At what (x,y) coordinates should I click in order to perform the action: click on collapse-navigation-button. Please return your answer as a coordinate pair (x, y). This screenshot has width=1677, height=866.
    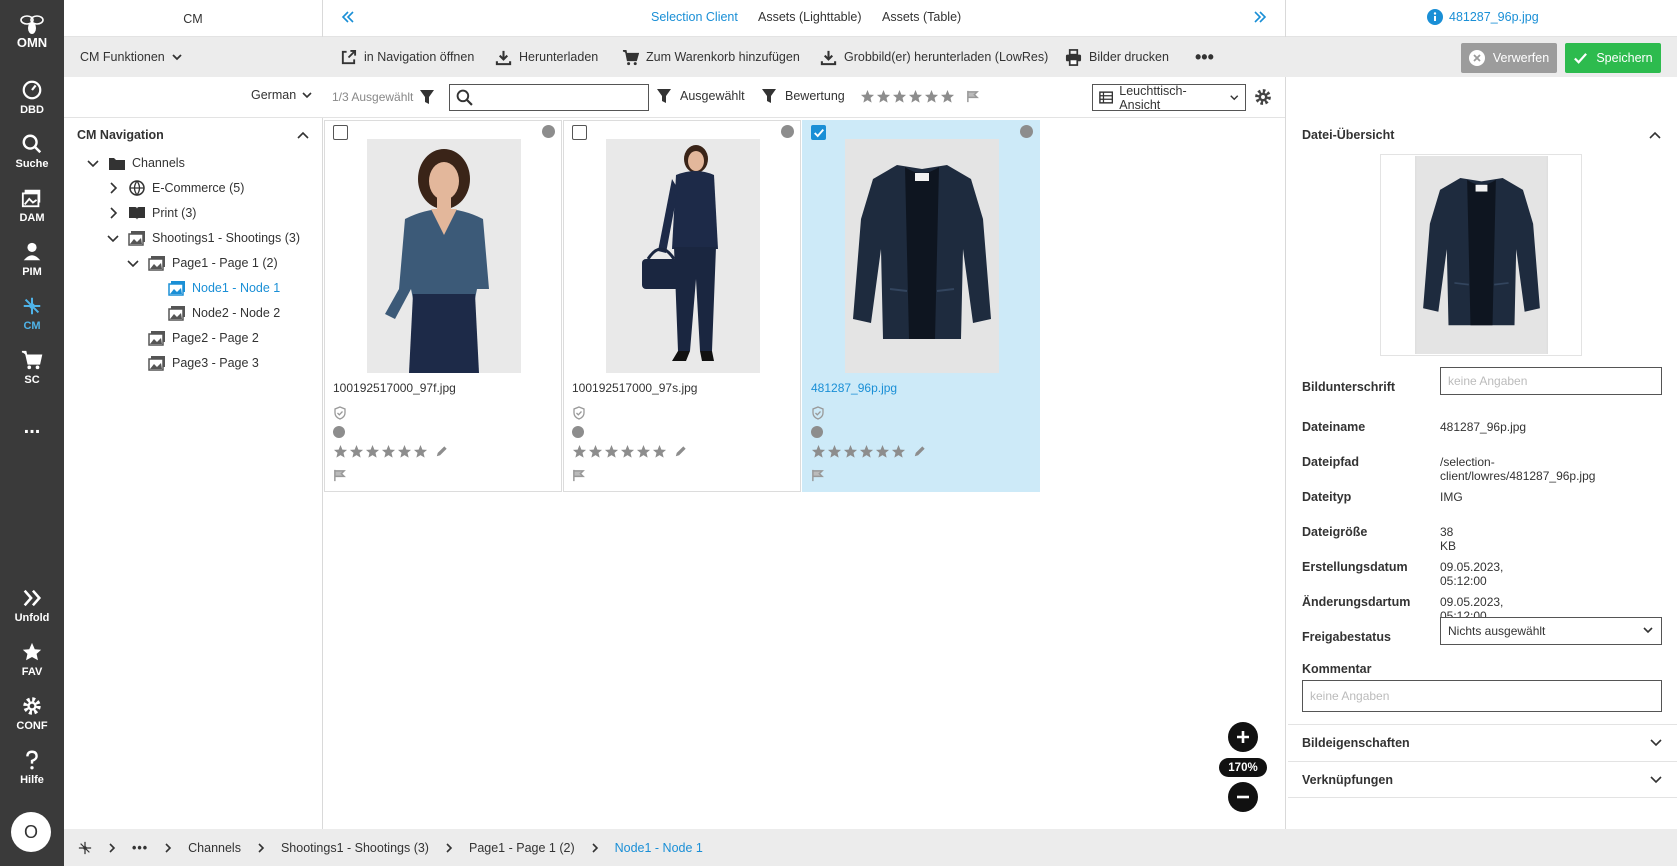
    Looking at the image, I should click on (303, 135).